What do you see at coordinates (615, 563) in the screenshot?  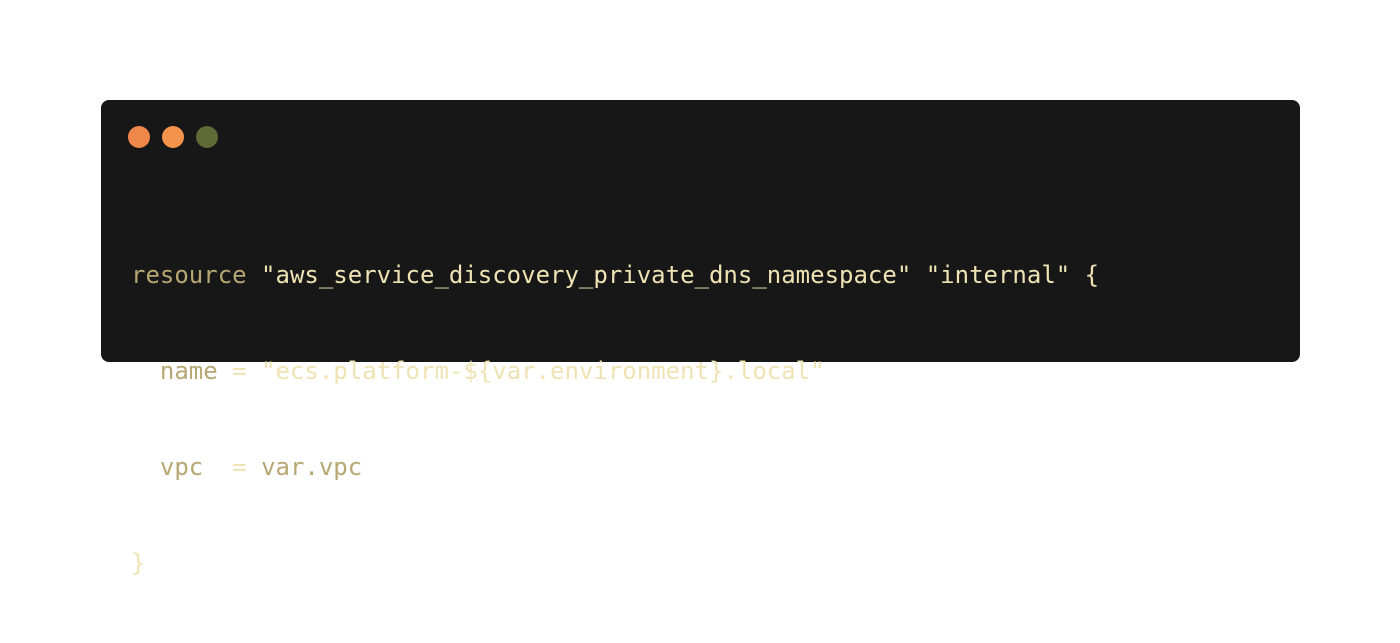 I see `code-line-4: }` at bounding box center [615, 563].